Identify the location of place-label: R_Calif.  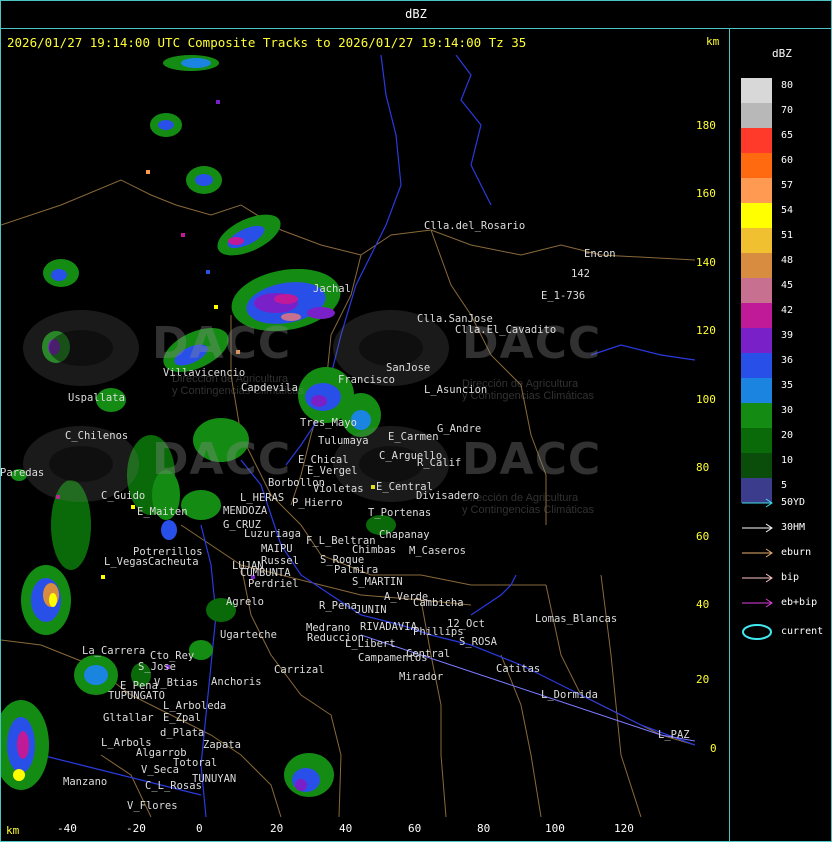
(439, 463).